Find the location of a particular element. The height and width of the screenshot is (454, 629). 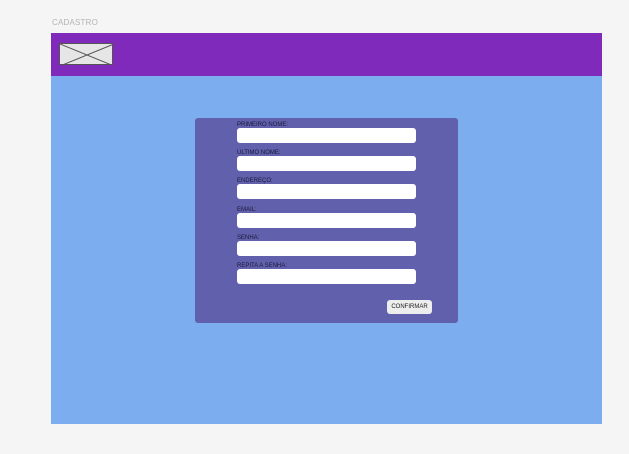

image-placeholder-icon is located at coordinates (86, 54).